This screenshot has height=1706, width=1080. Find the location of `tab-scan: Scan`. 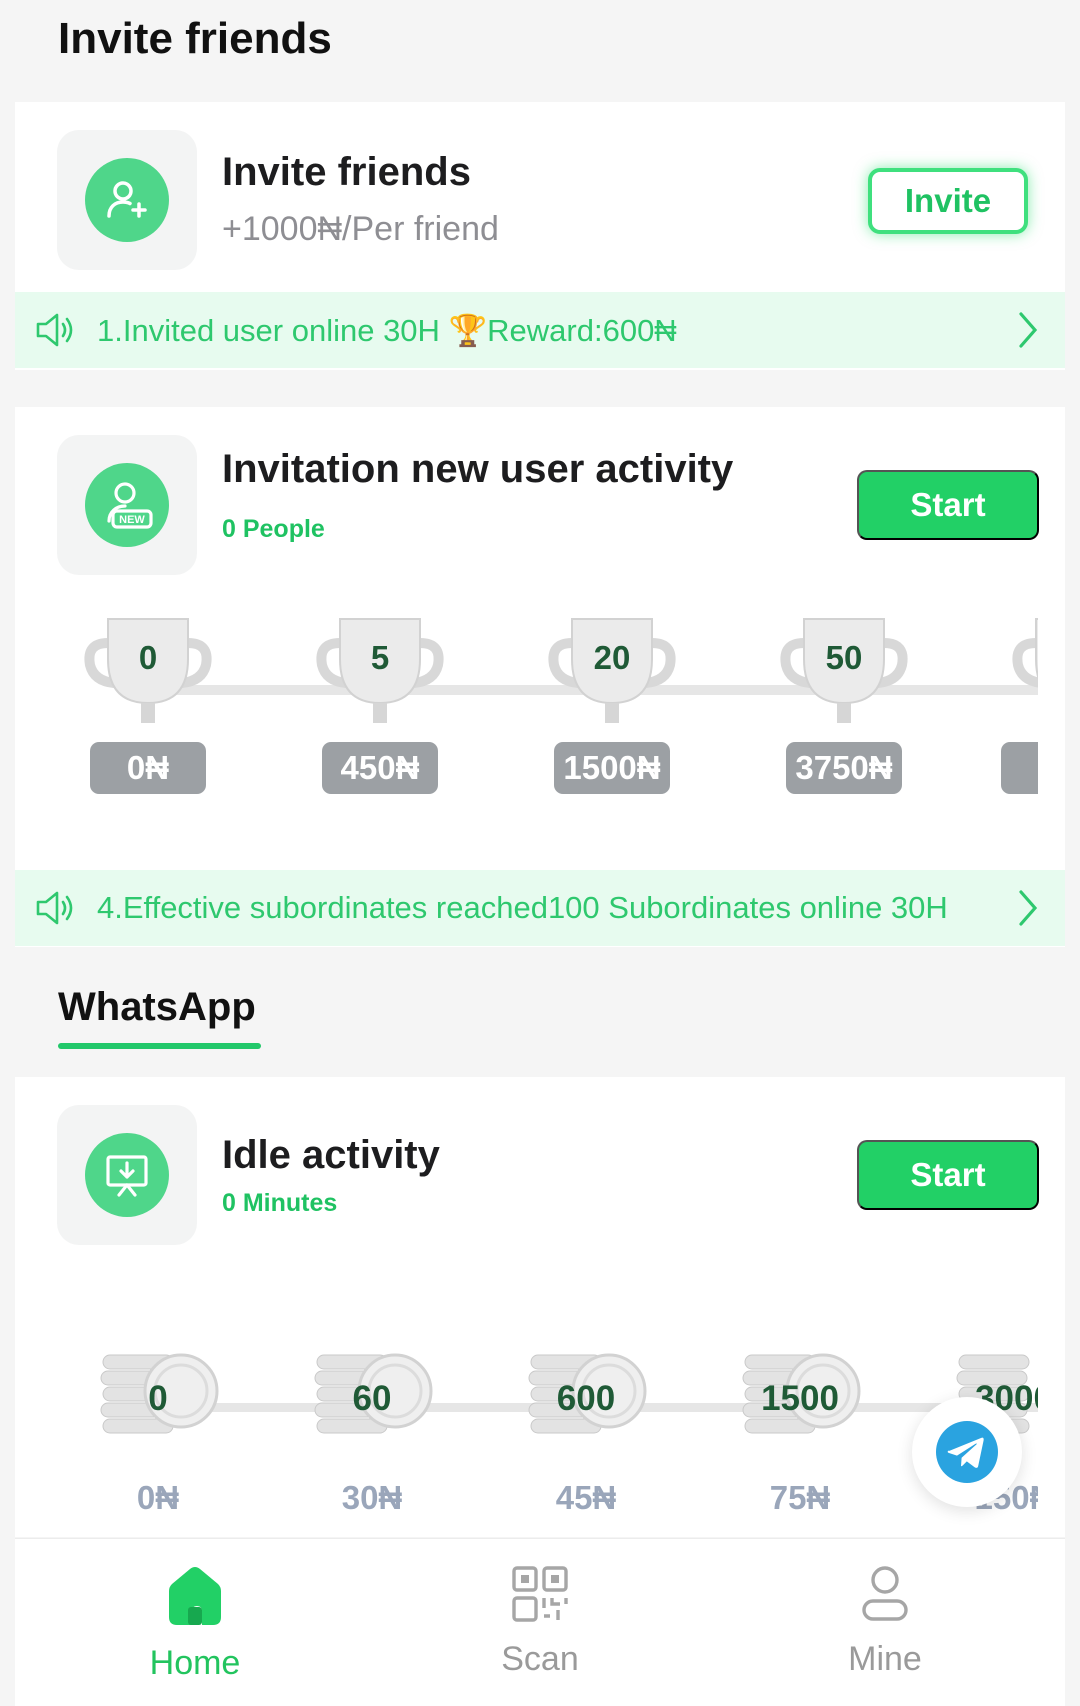

tab-scan: Scan is located at coordinates (540, 1622).